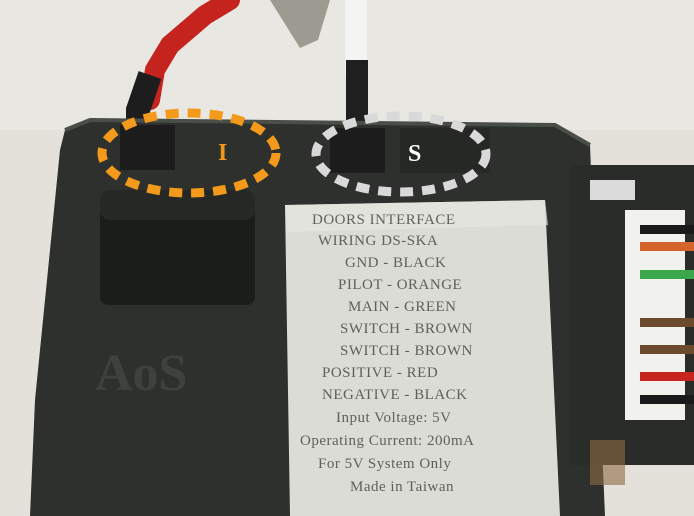 The width and height of the screenshot is (694, 516). I want to click on sticker-line: DOORS INTERFACE, so click(384, 220).